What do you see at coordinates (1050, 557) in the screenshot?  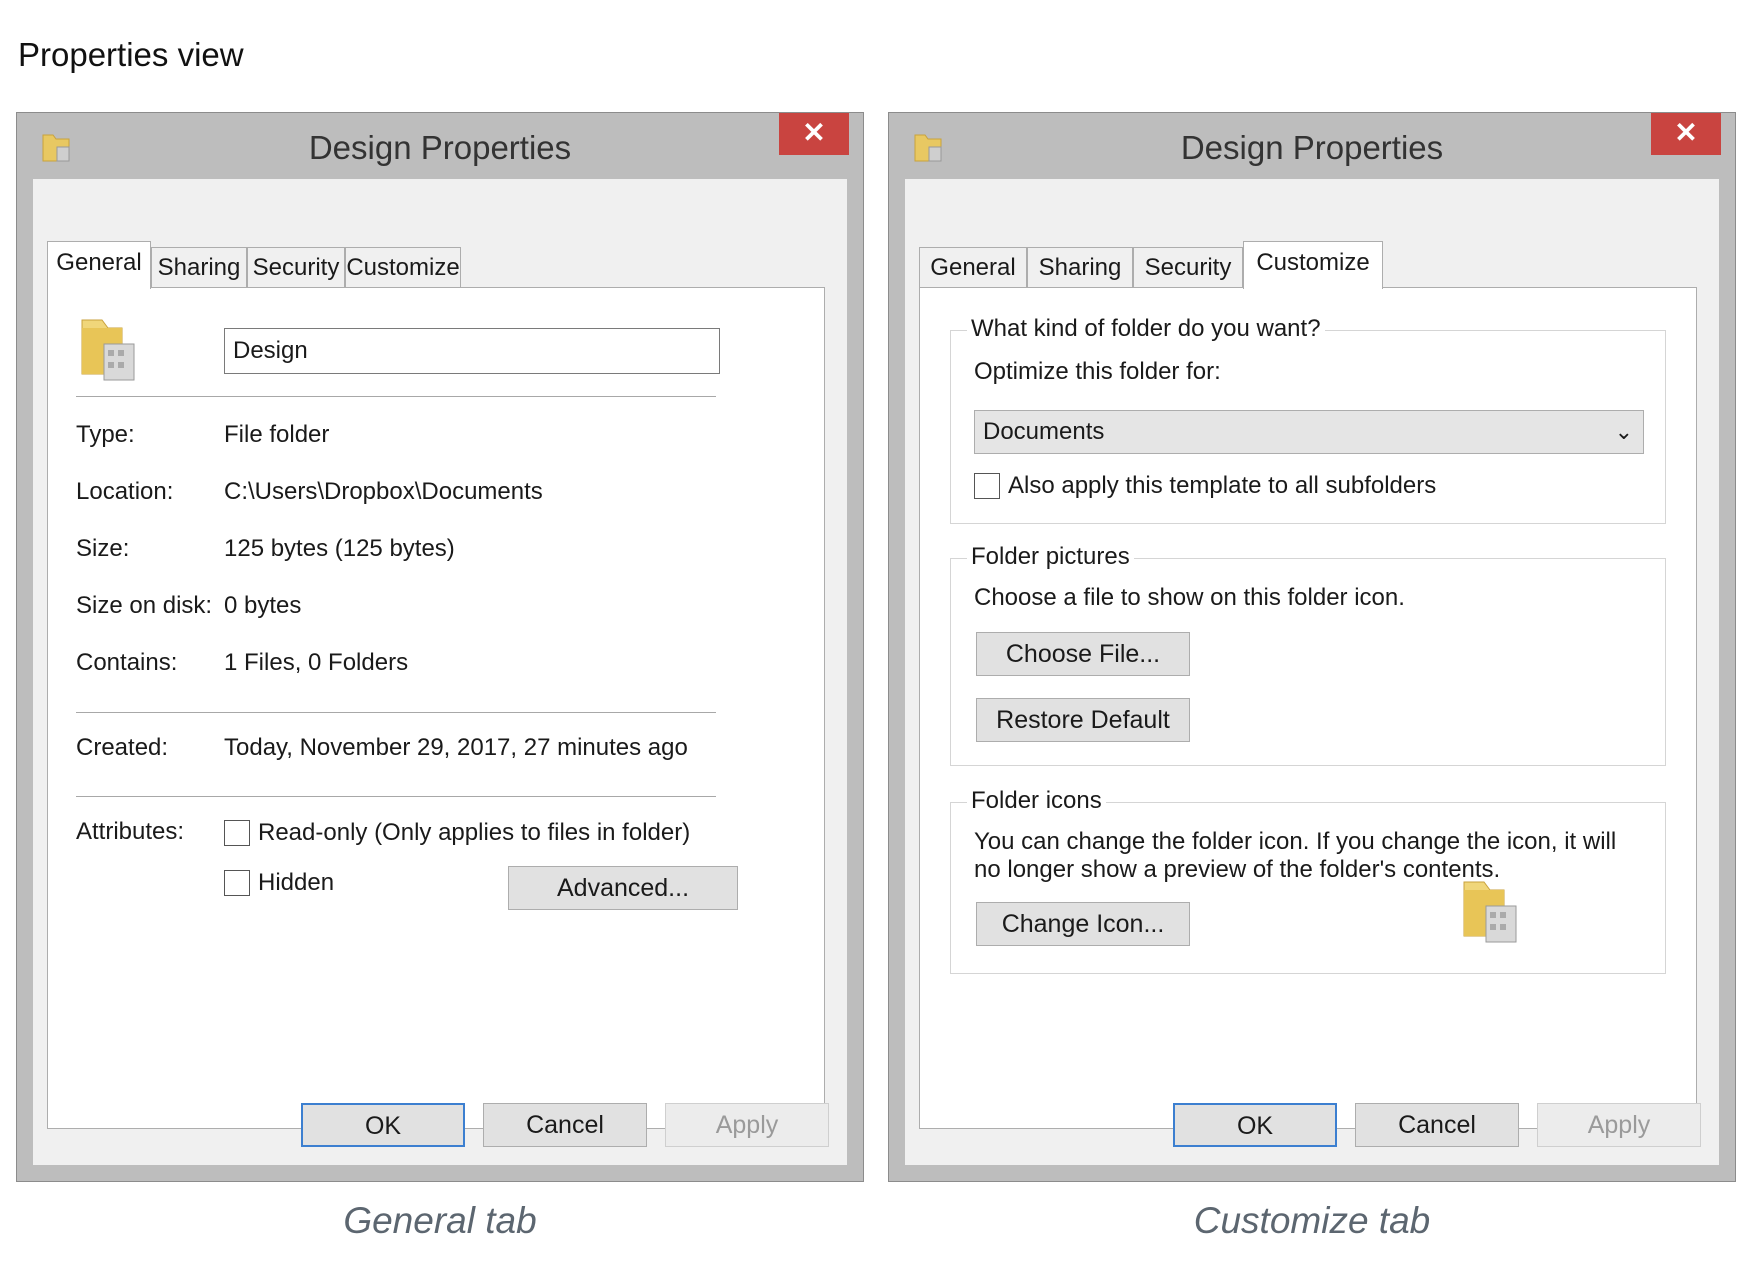 I see `group-title: Folder pictures` at bounding box center [1050, 557].